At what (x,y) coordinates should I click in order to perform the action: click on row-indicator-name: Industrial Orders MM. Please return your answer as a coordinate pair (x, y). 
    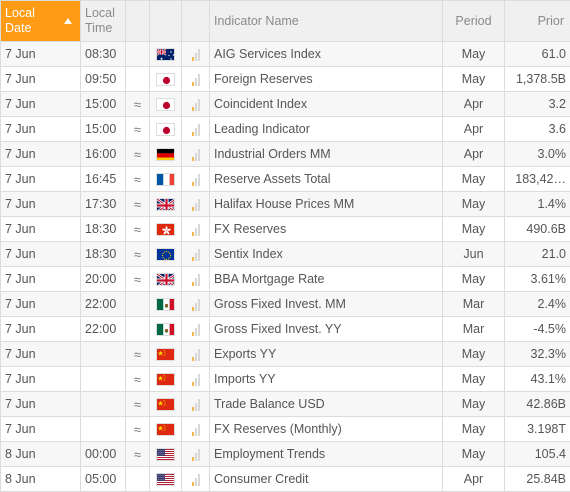
    Looking at the image, I should click on (326, 154).